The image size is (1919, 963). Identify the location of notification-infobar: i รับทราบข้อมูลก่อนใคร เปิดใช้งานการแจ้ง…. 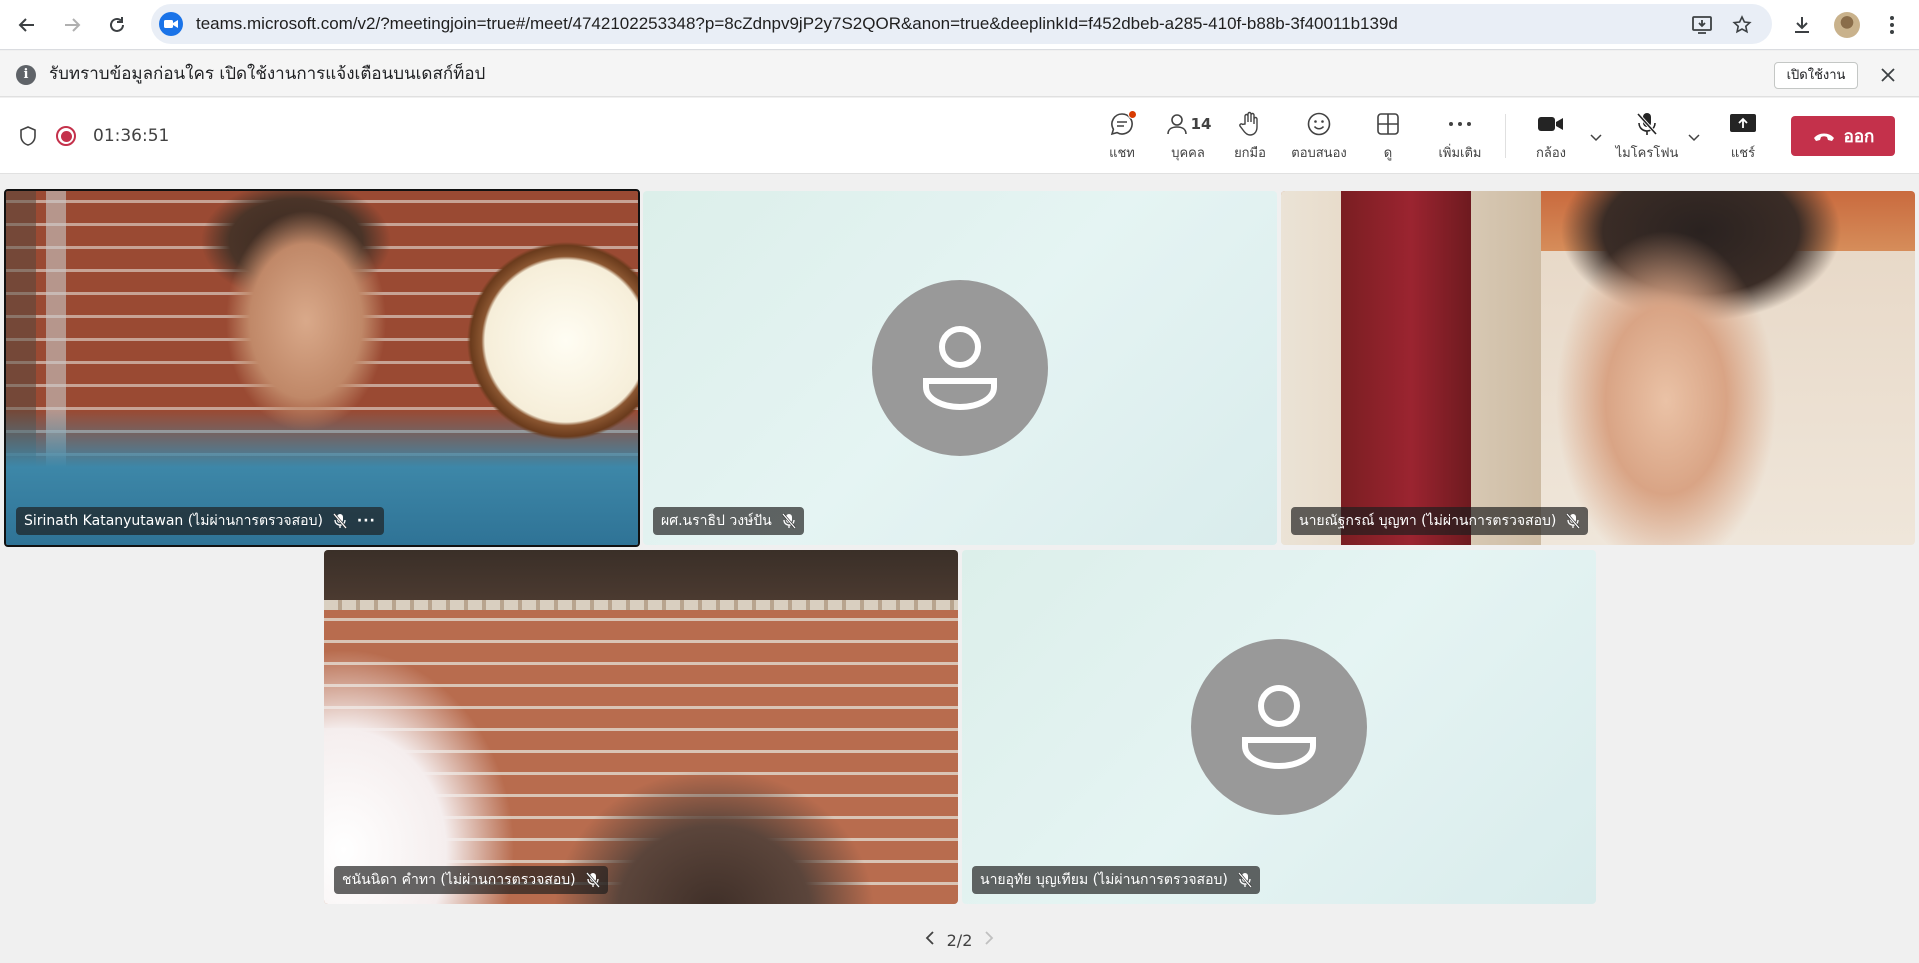
(959, 74).